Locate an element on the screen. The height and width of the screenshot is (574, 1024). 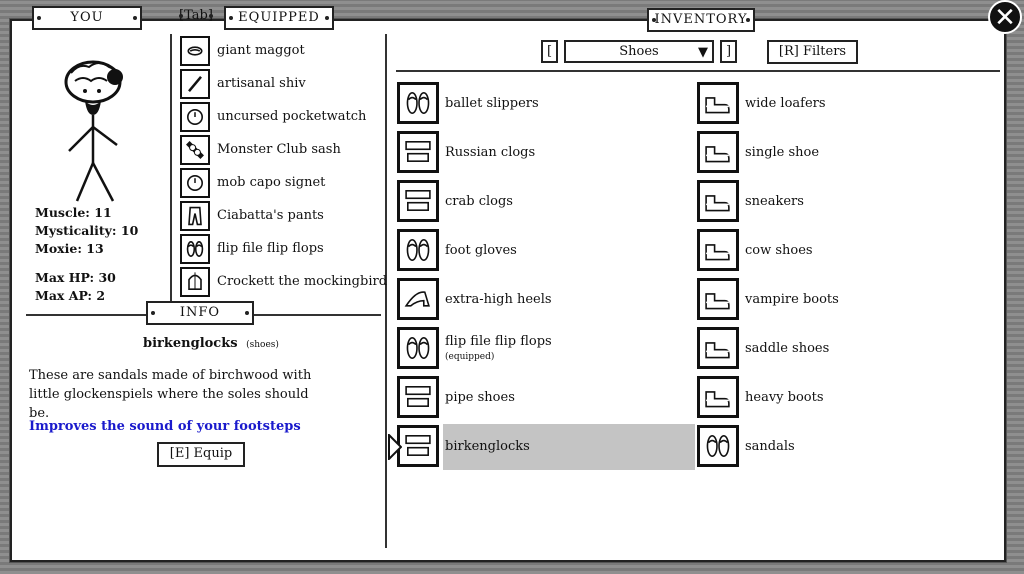
inventory-item: flip file flip flops (equipped) is located at coordinates (474, 348).